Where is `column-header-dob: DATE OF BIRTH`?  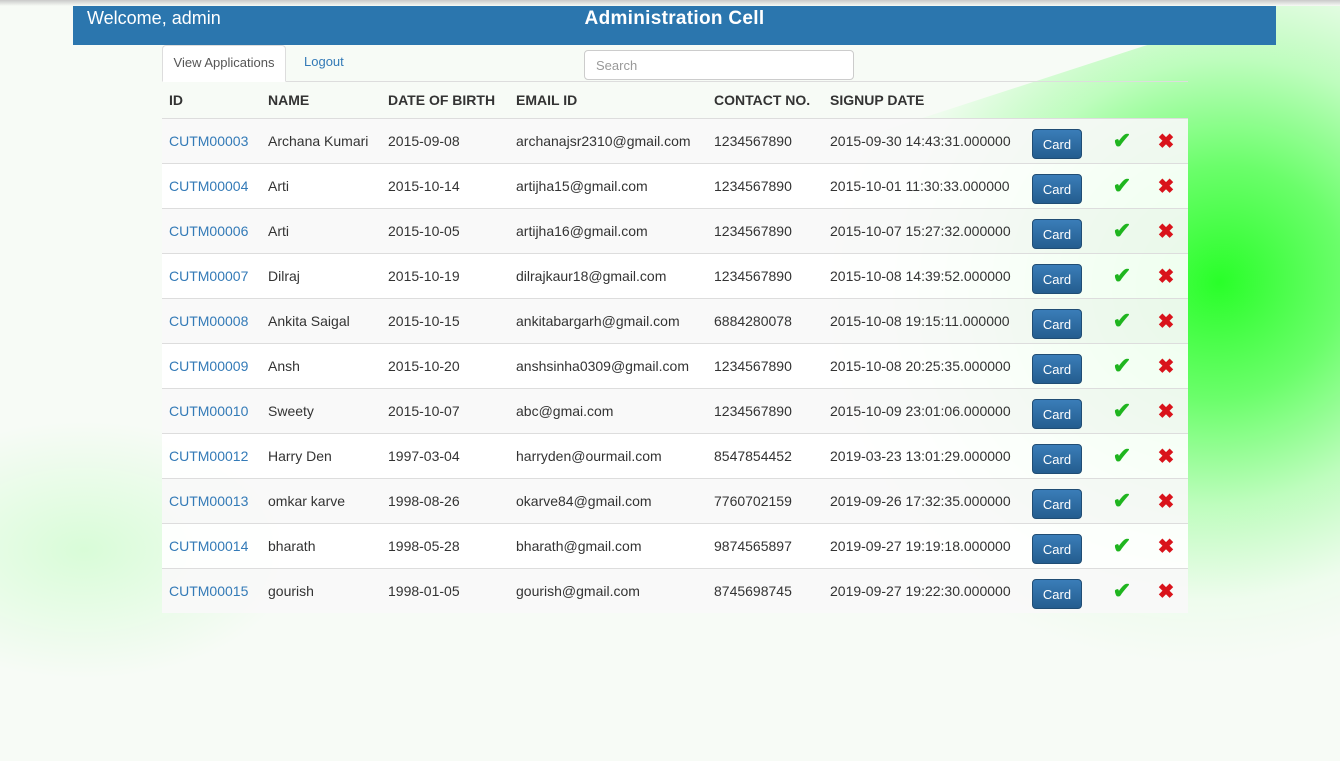 column-header-dob: DATE OF BIRTH is located at coordinates (442, 100).